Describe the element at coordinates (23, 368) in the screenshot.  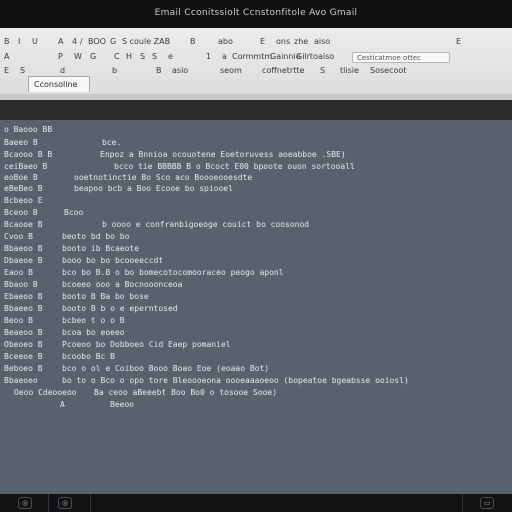
I see `line-label: Beboeo B` at that location.